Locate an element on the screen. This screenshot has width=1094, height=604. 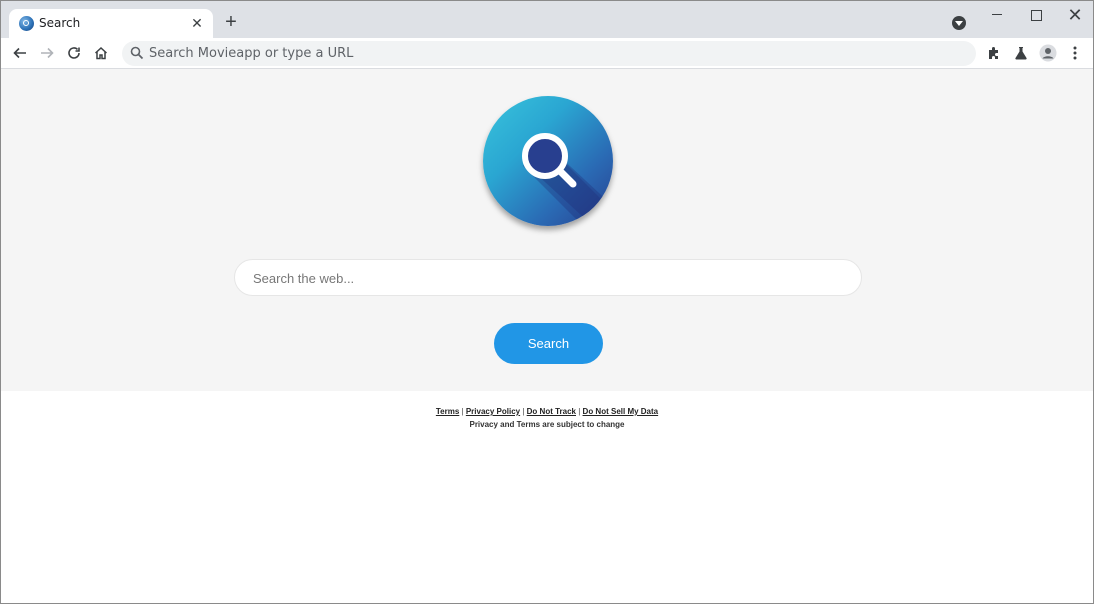
magnifier-logo-icon is located at coordinates (548, 161).